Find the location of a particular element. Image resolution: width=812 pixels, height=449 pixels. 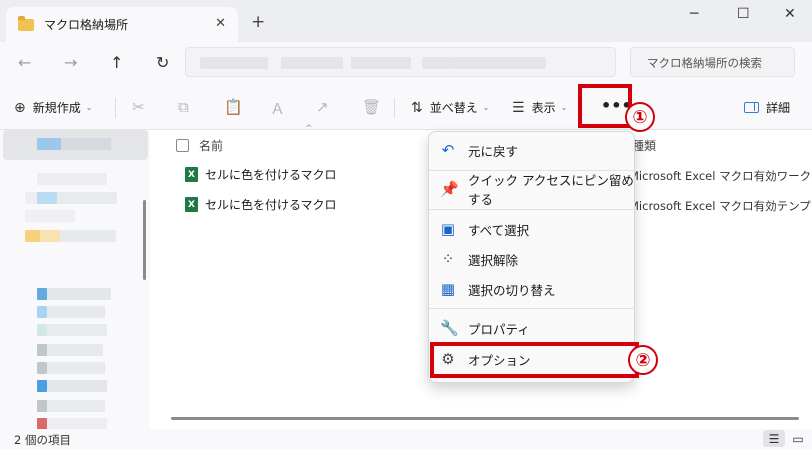

sort-button: ⇅ 並べ替え ⌄ is located at coordinates (450, 107).